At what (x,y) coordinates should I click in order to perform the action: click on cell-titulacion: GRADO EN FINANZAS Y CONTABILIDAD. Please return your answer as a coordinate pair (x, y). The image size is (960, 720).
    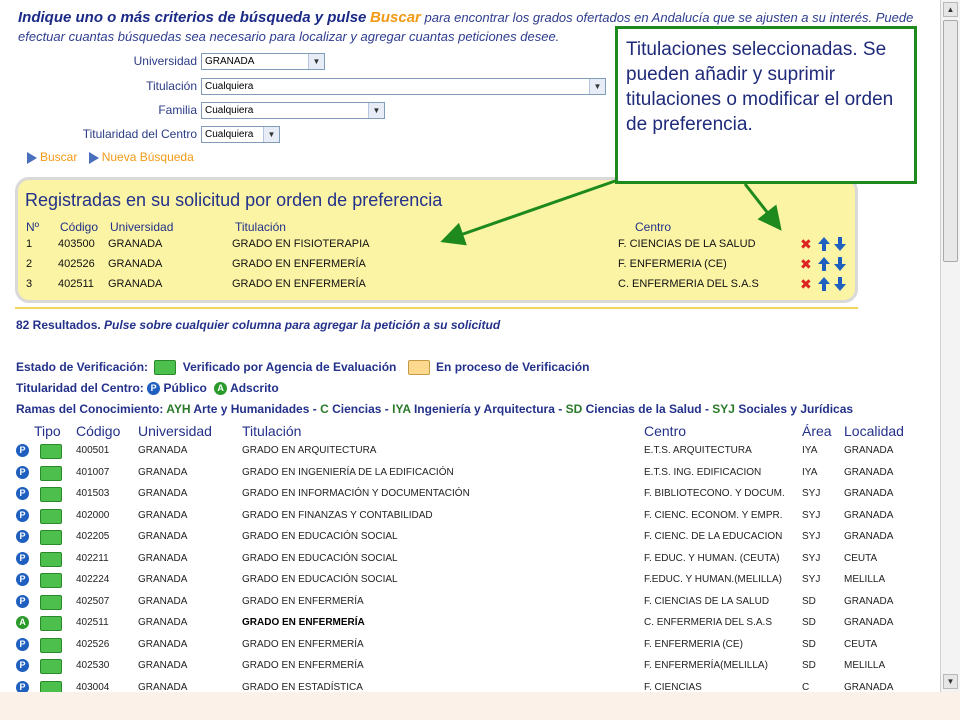
    Looking at the image, I should click on (337, 515).